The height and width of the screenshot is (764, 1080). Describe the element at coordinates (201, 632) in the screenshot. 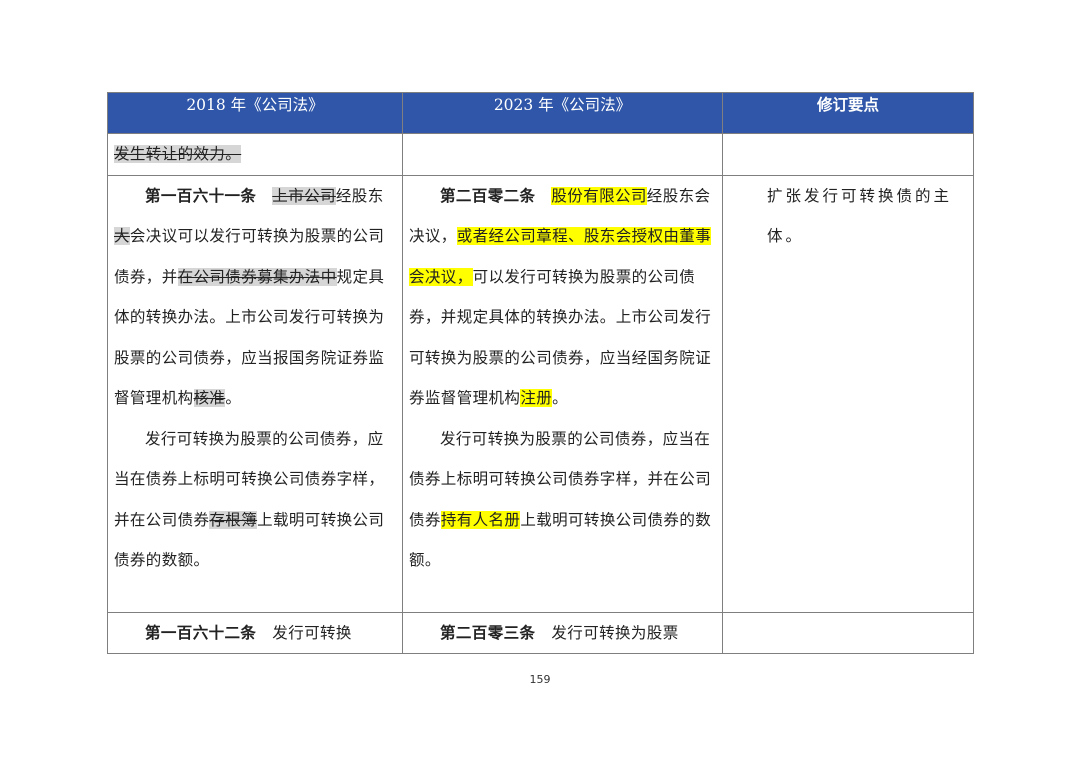

I see `article-number: 第一百六十二条` at that location.